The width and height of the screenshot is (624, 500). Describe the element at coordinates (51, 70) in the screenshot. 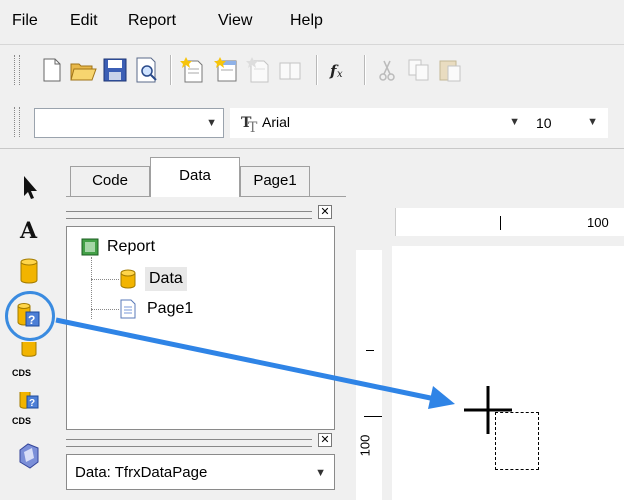

I see `new-document-icon` at that location.